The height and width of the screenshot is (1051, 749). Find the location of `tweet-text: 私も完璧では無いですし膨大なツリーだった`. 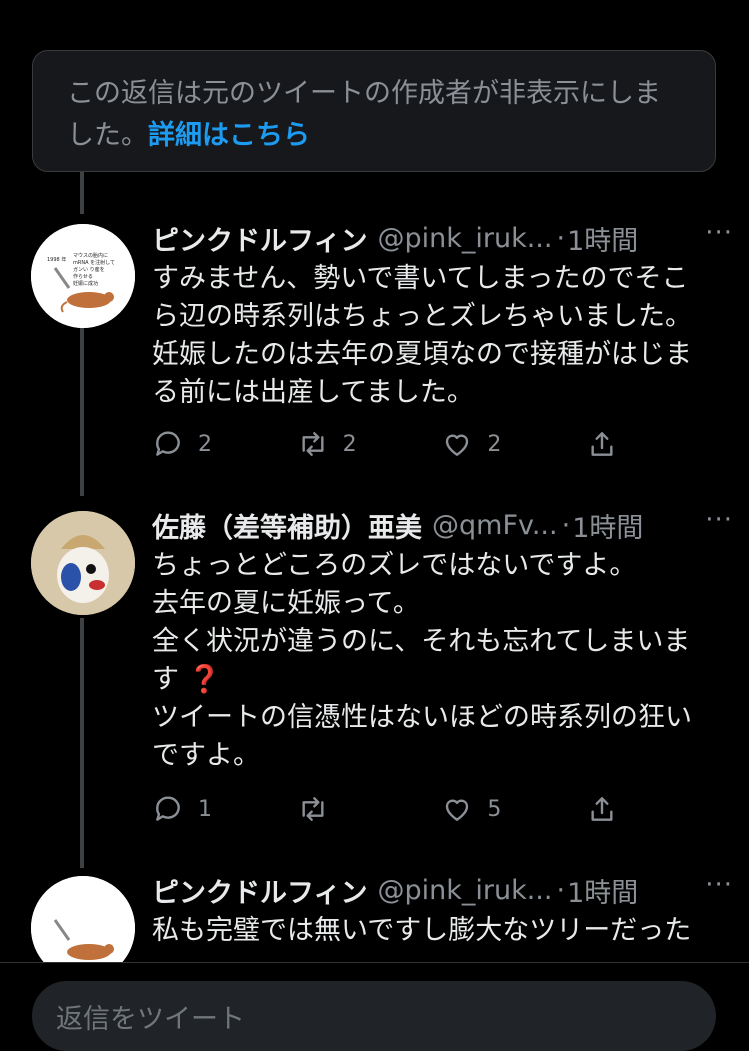

tweet-text: 私も完璧では無いですし膨大なツリーだった is located at coordinates (437, 931).